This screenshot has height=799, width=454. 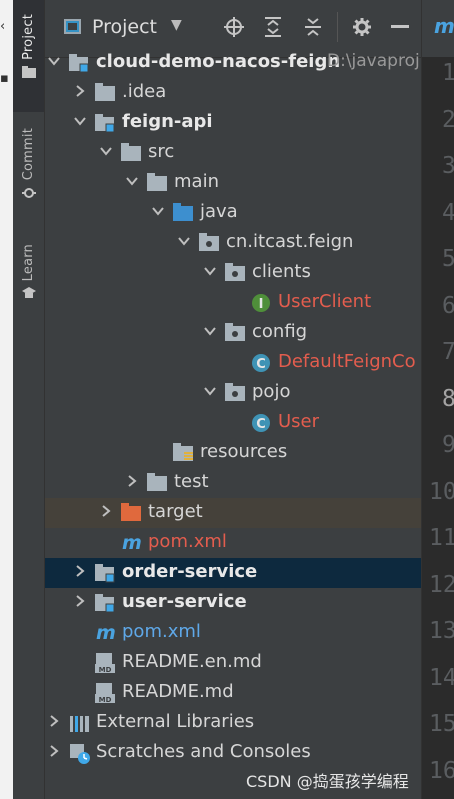 I want to click on tree-row-label: README.en.md, so click(x=192, y=661).